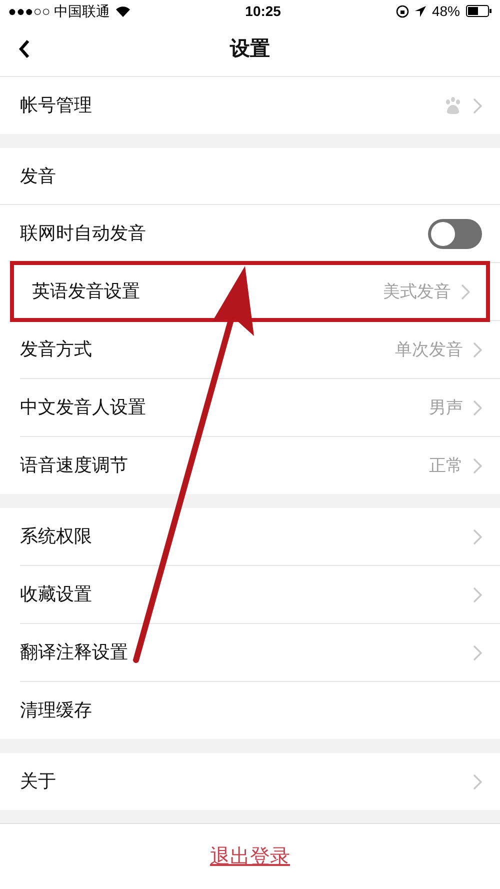 The width and height of the screenshot is (500, 889). I want to click on location-icon, so click(420, 11).